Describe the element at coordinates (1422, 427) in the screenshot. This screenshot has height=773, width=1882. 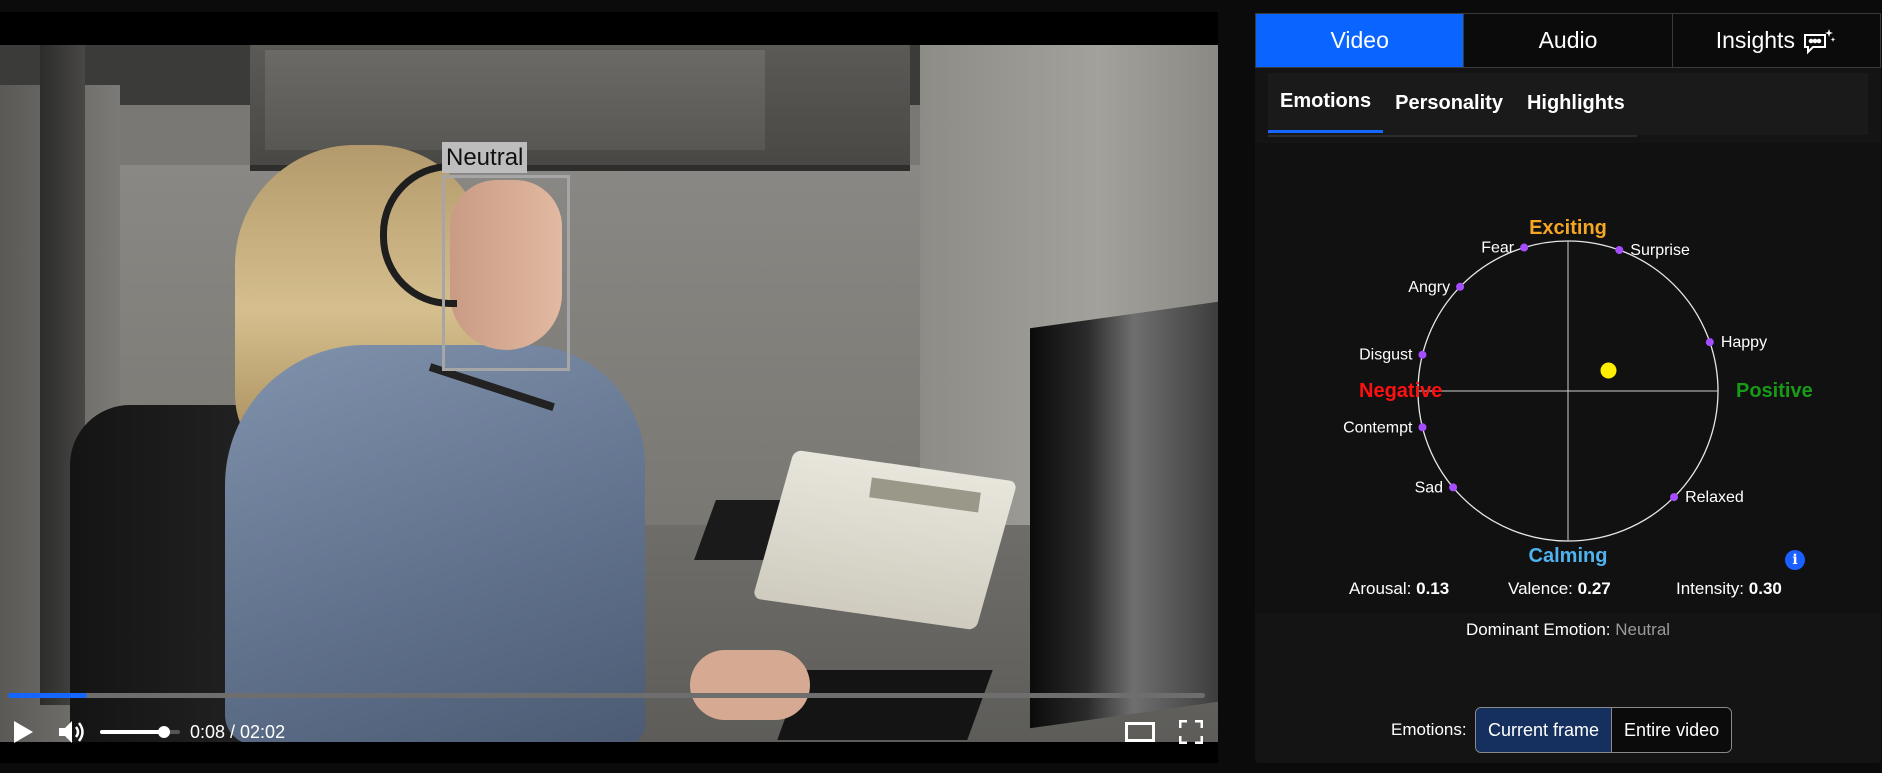
I see `emotion-marker-contempt` at that location.